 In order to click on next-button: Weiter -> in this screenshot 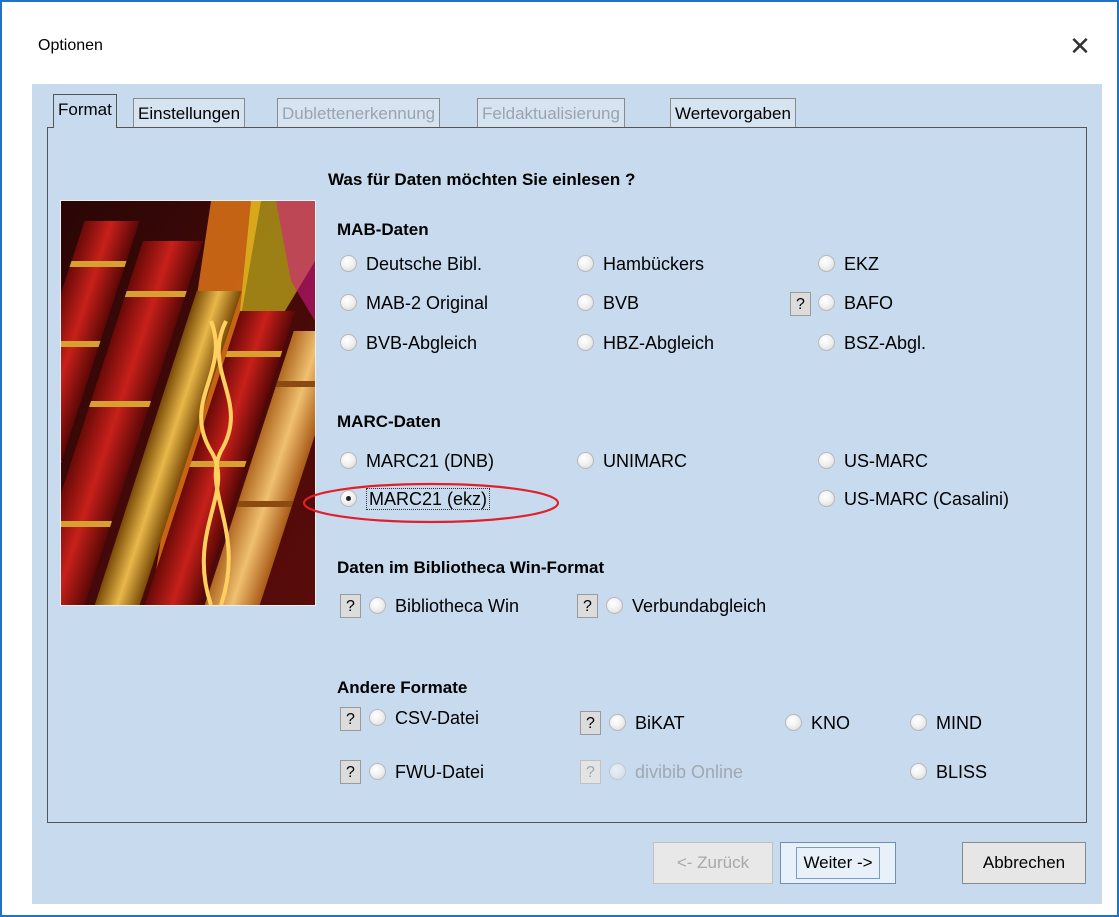, I will do `click(838, 863)`.